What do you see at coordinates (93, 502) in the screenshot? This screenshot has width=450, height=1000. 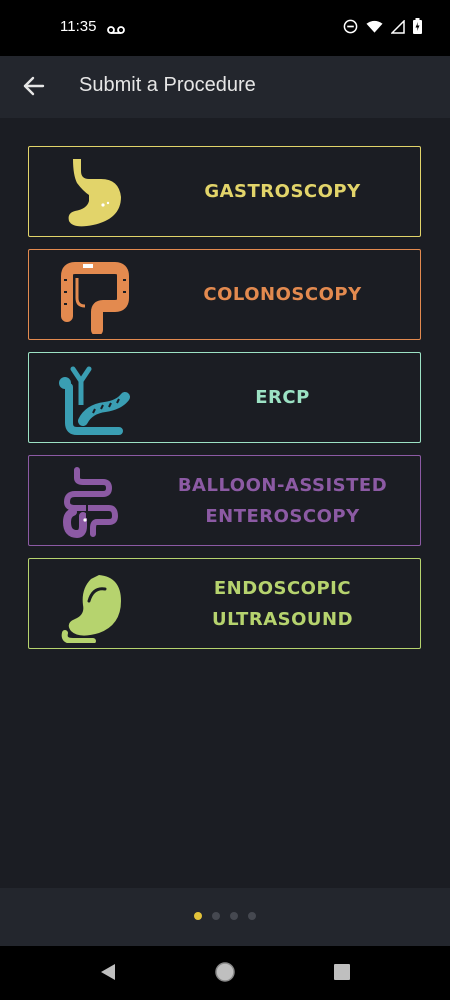 I see `small-intestine-icon` at bounding box center [93, 502].